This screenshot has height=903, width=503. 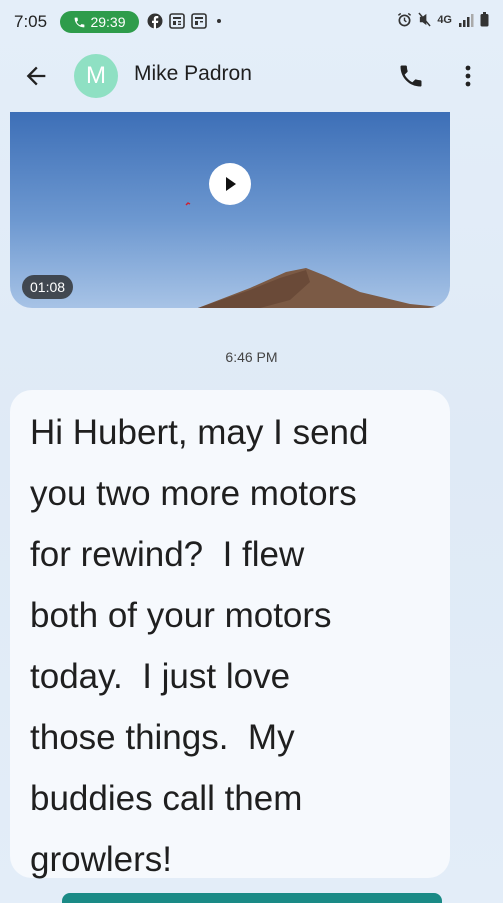 What do you see at coordinates (317, 255) in the screenshot?
I see `video-thumbnail` at bounding box center [317, 255].